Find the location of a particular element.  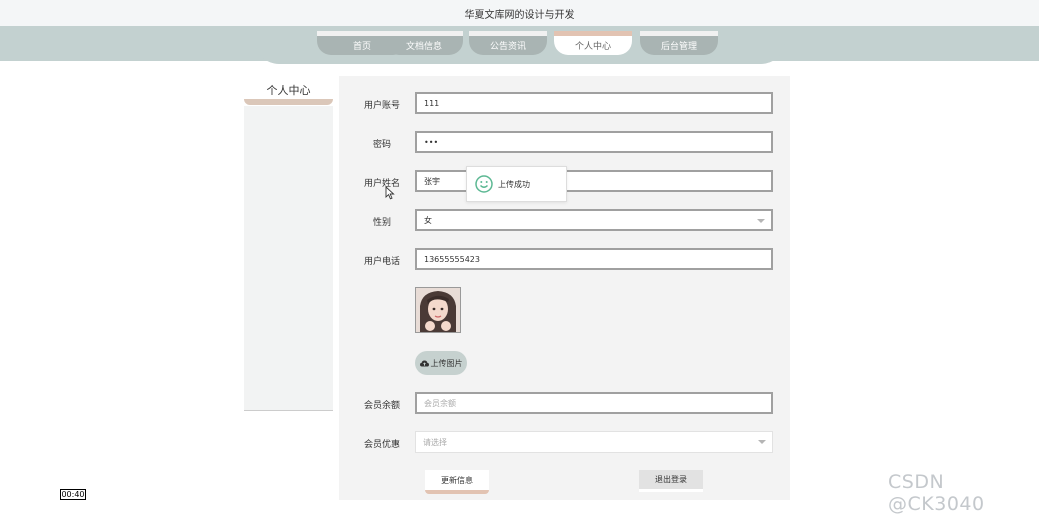

toast-message: 上传成功 is located at coordinates (514, 184).